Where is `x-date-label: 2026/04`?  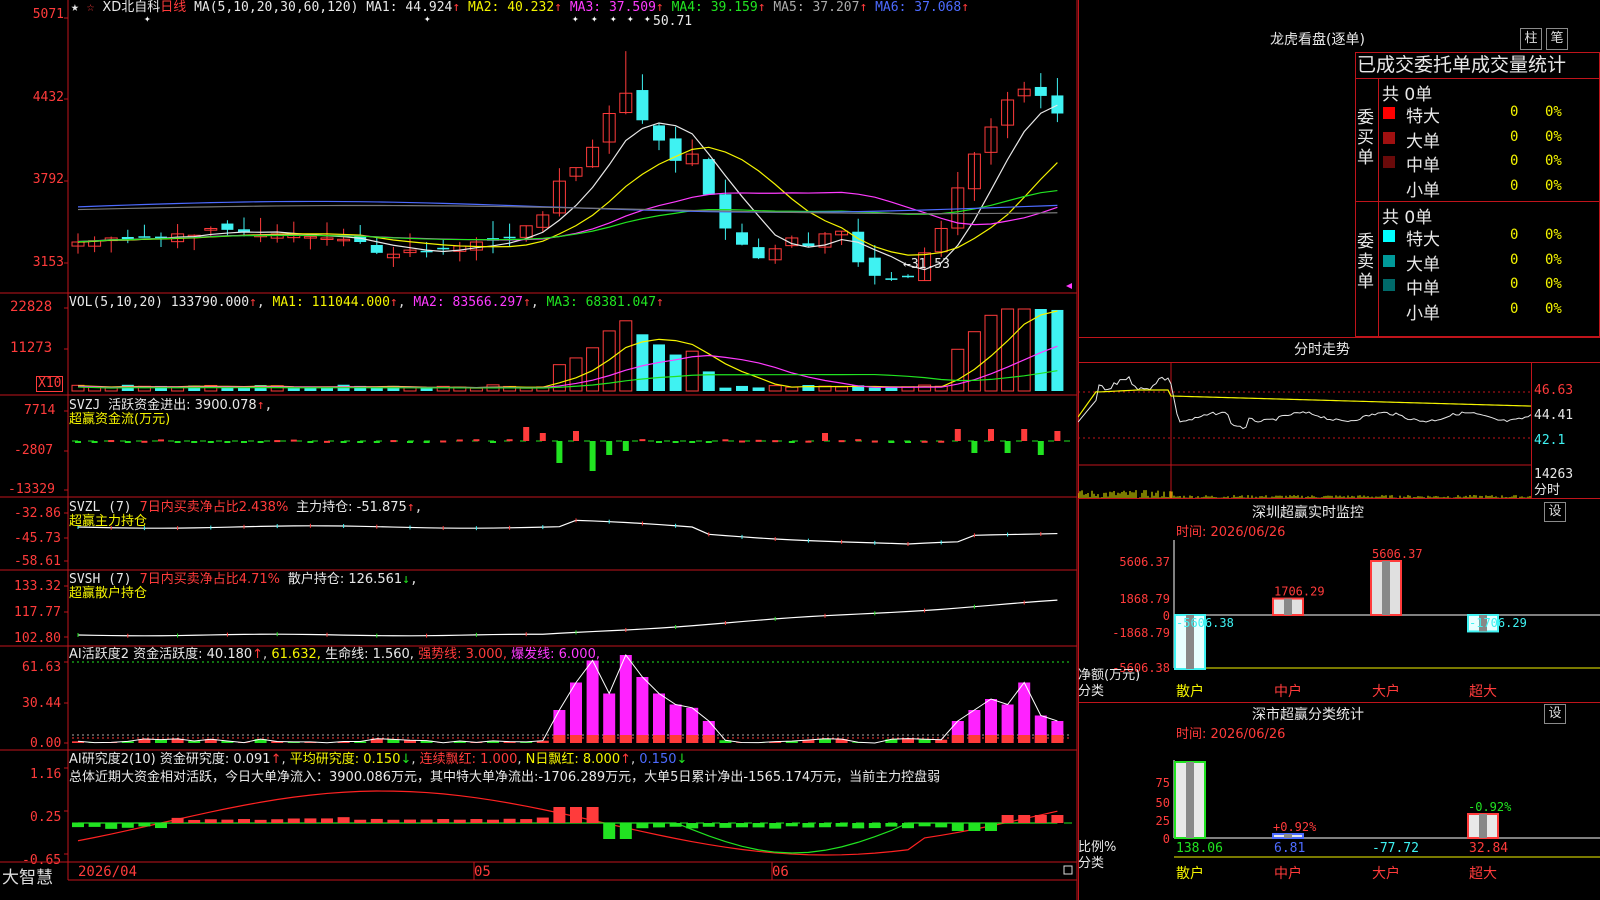 x-date-label: 2026/04 is located at coordinates (108, 872).